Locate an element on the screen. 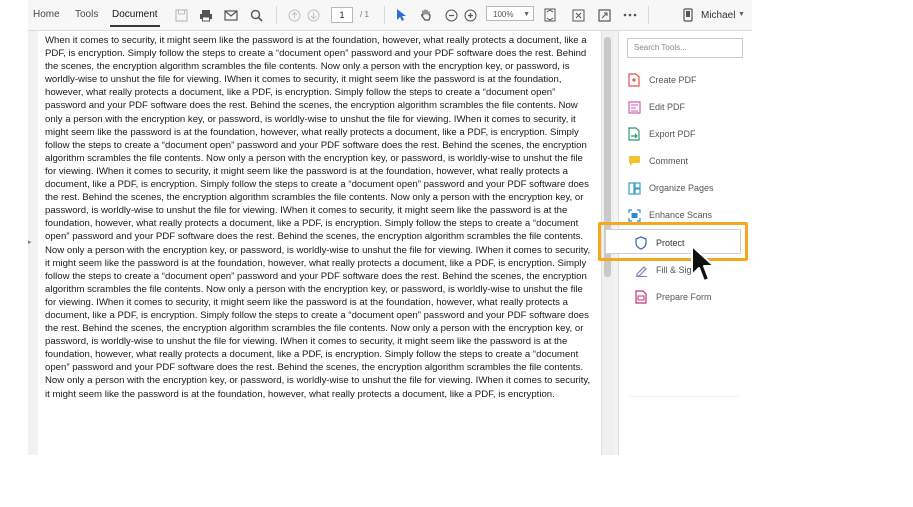 The height and width of the screenshot is (507, 913). page-total: / 1 is located at coordinates (364, 14).